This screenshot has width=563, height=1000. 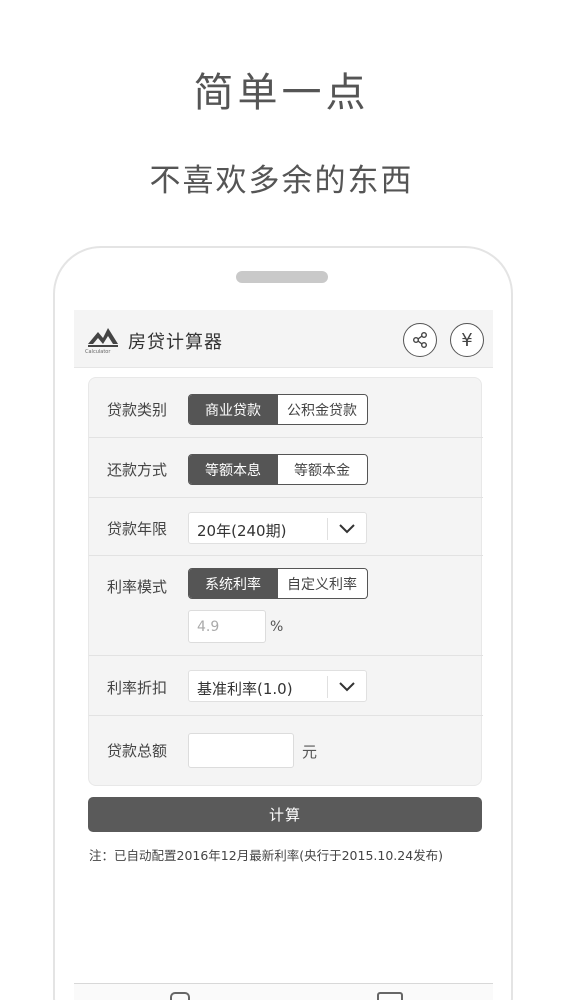 What do you see at coordinates (137, 470) in the screenshot?
I see `repay-method-label: 还款方式` at bounding box center [137, 470].